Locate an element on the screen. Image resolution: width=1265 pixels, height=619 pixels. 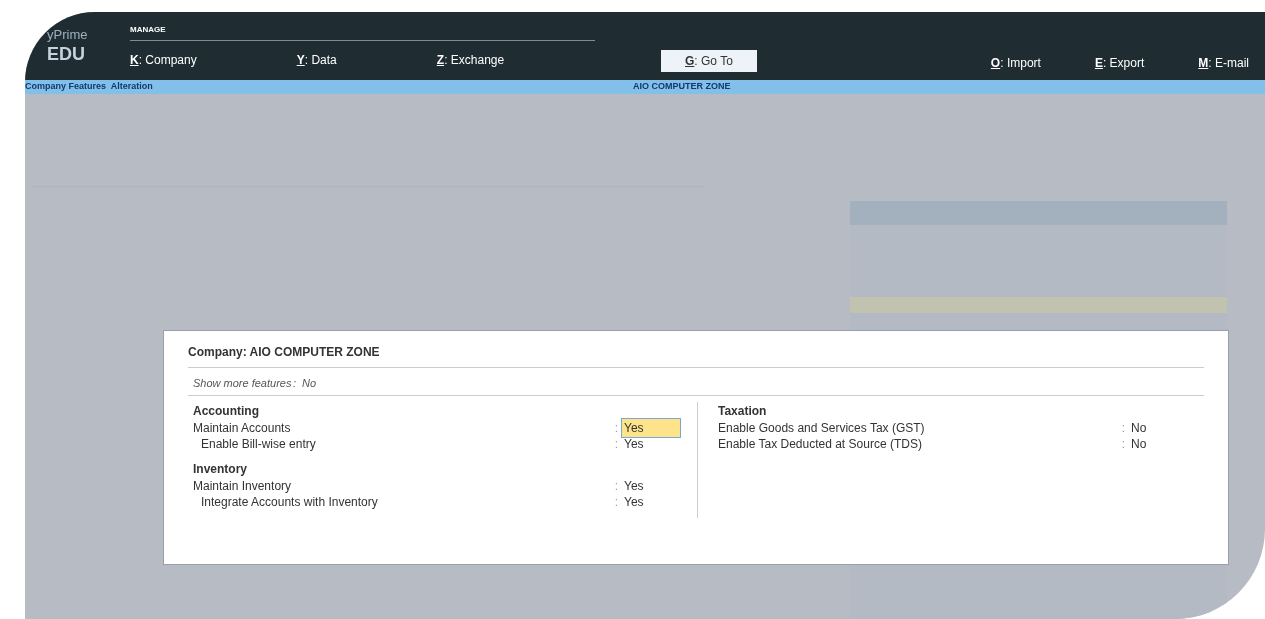
field-label: Maintain Inventory is located at coordinates (242, 486).